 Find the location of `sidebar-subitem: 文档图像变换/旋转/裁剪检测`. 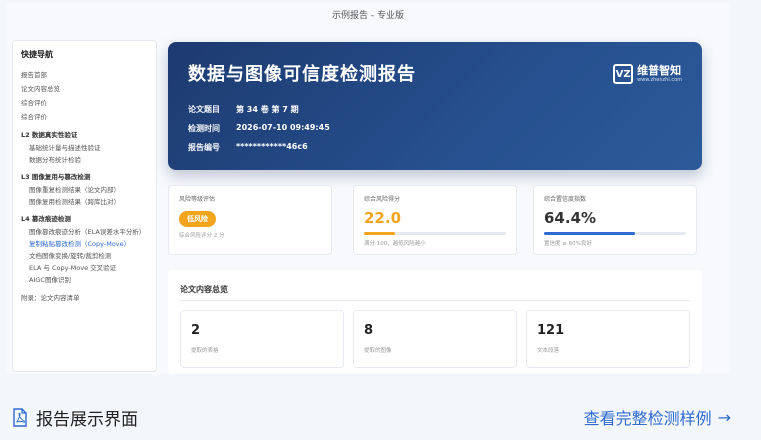

sidebar-subitem: 文档图像变换/旋转/裁剪检测 is located at coordinates (84, 256).